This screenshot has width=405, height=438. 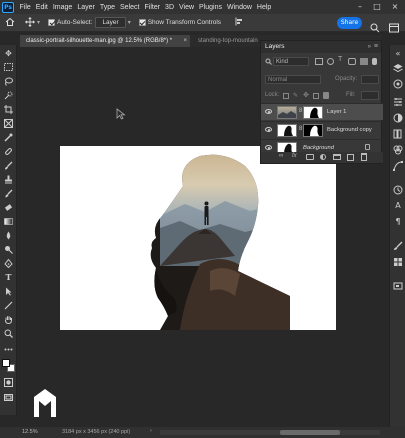 I want to click on adjustments-panel-icon, so click(x=398, y=118).